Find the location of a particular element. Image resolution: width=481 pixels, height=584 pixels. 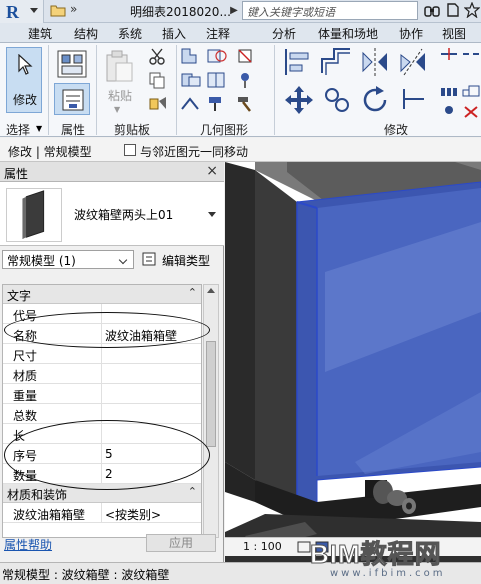

view-scale: 1 : 100 is located at coordinates (262, 546).